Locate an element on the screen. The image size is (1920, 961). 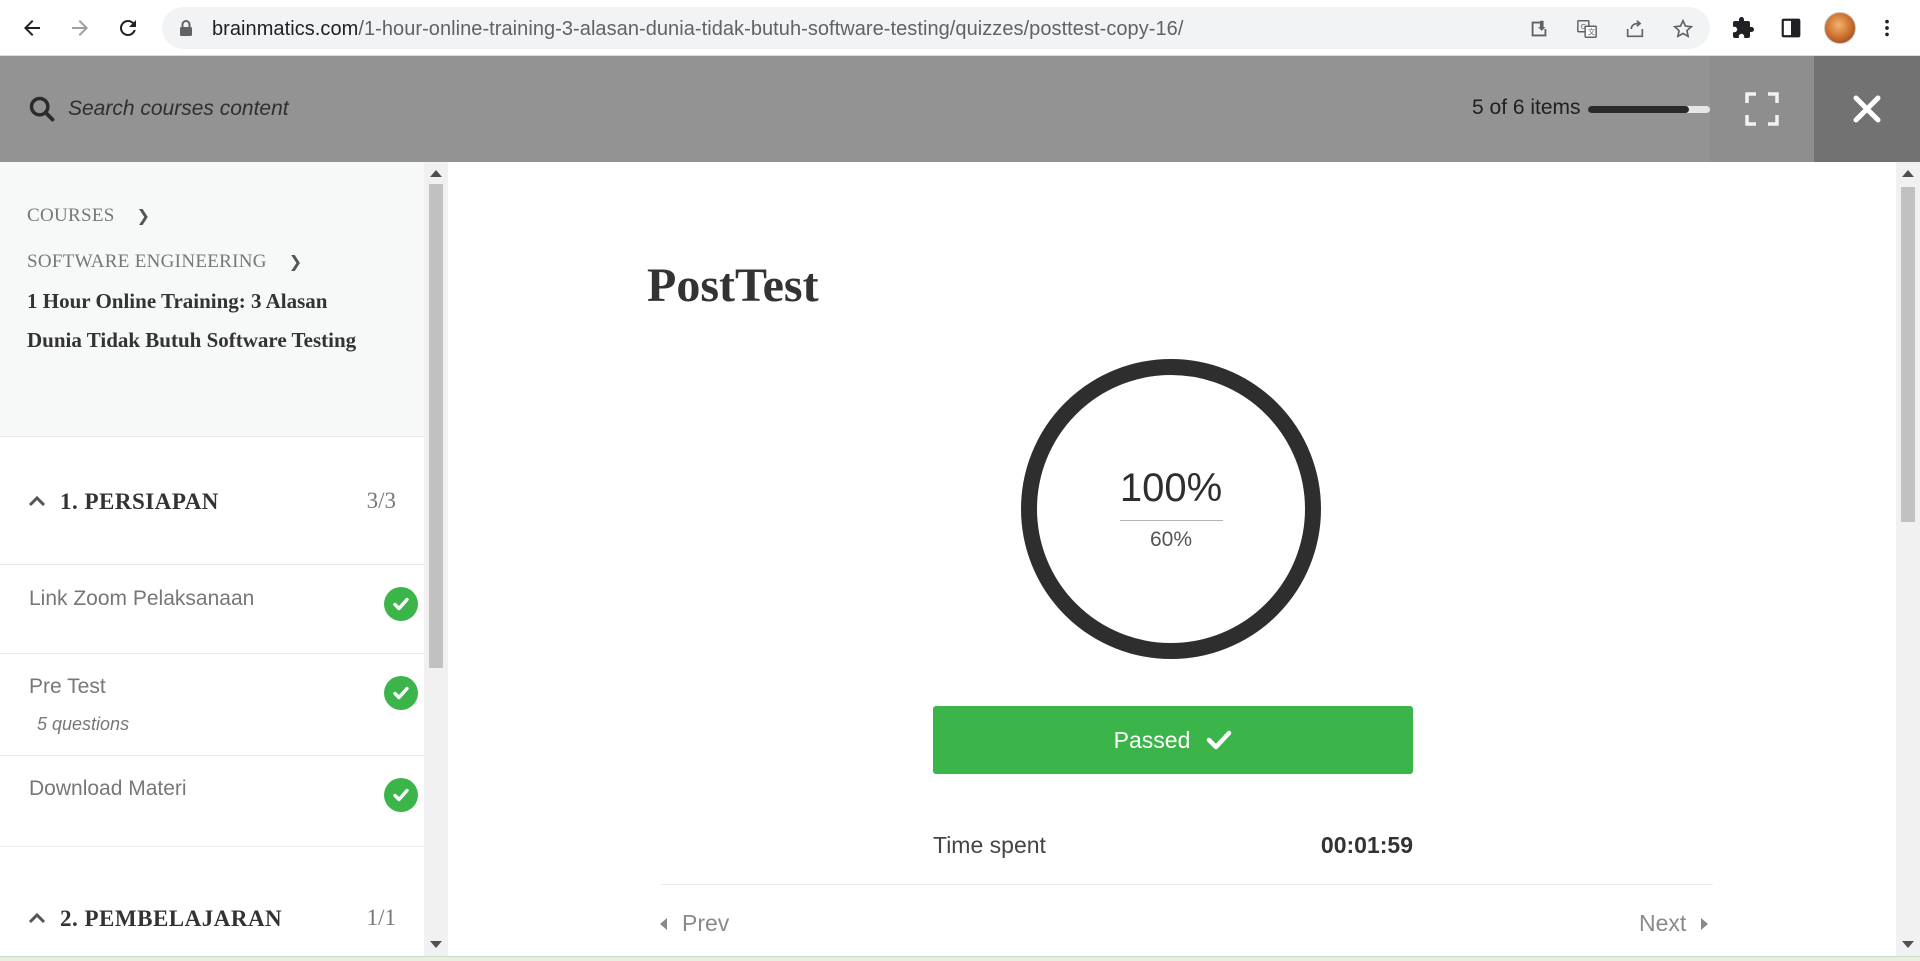
checkmark-icon is located at coordinates (1219, 740).